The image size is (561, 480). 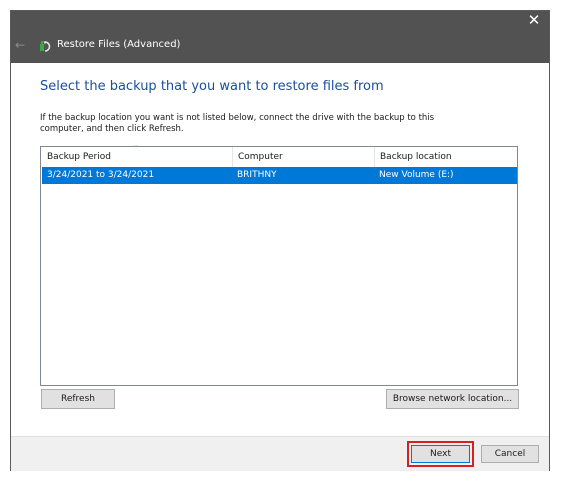 What do you see at coordinates (119, 44) in the screenshot?
I see `window-title: Restore Files (Advanced)` at bounding box center [119, 44].